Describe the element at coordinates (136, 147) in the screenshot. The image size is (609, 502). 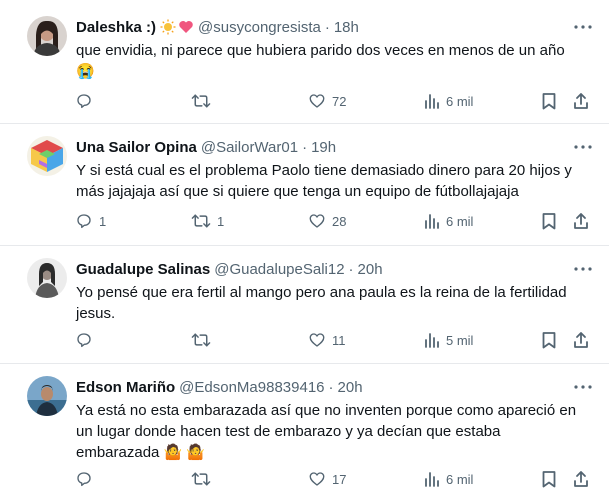
I see `display-name: Una Sailor Opina` at that location.